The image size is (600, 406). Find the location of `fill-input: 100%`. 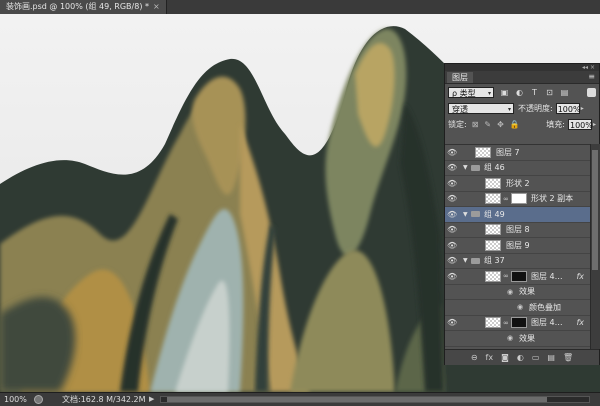

fill-input: 100% is located at coordinates (580, 124).